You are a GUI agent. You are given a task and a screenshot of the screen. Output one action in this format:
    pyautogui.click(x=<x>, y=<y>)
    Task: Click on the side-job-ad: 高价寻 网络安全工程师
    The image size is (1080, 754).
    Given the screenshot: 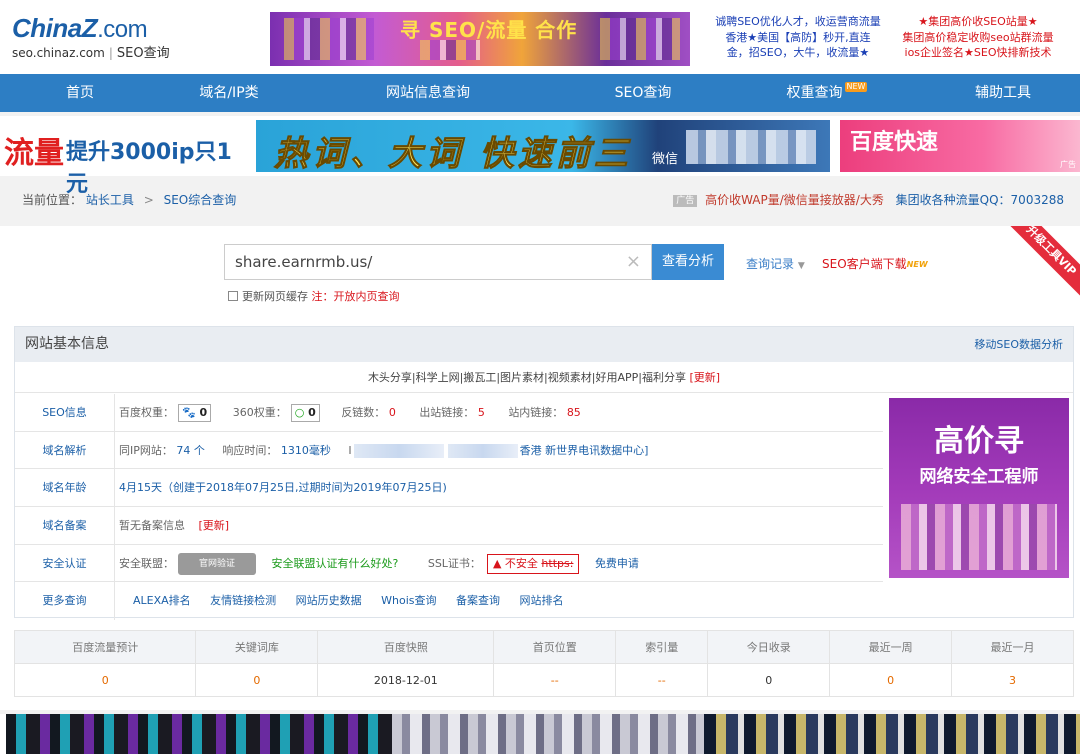 What is the action you would take?
    pyautogui.click(x=979, y=488)
    